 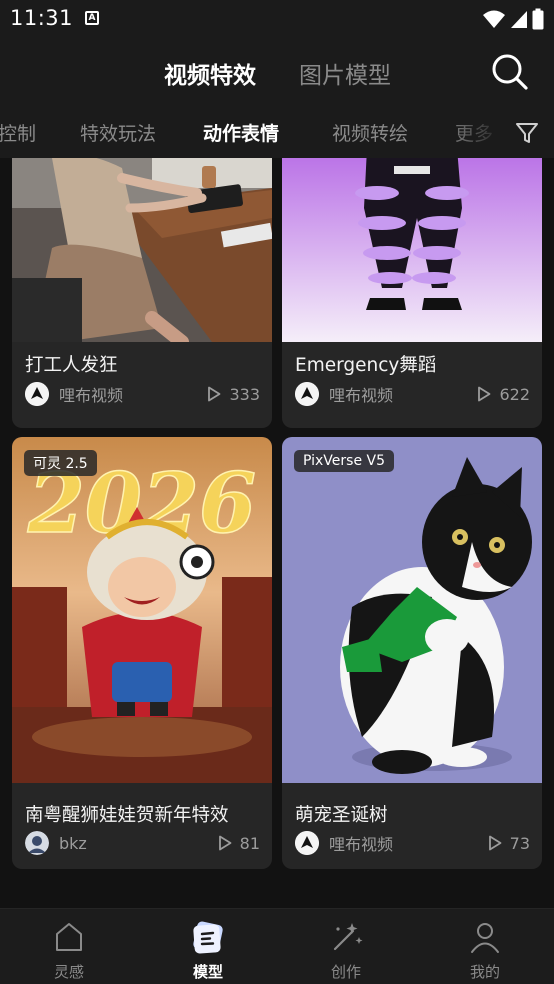 I want to click on wifi-icon, so click(x=494, y=19).